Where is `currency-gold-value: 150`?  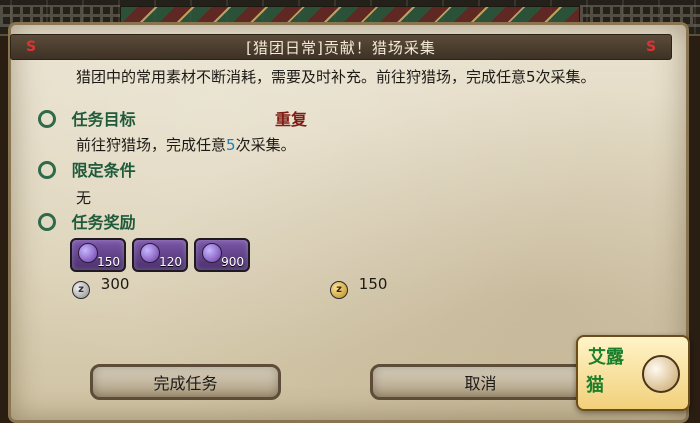 currency-gold-value: 150 is located at coordinates (373, 284).